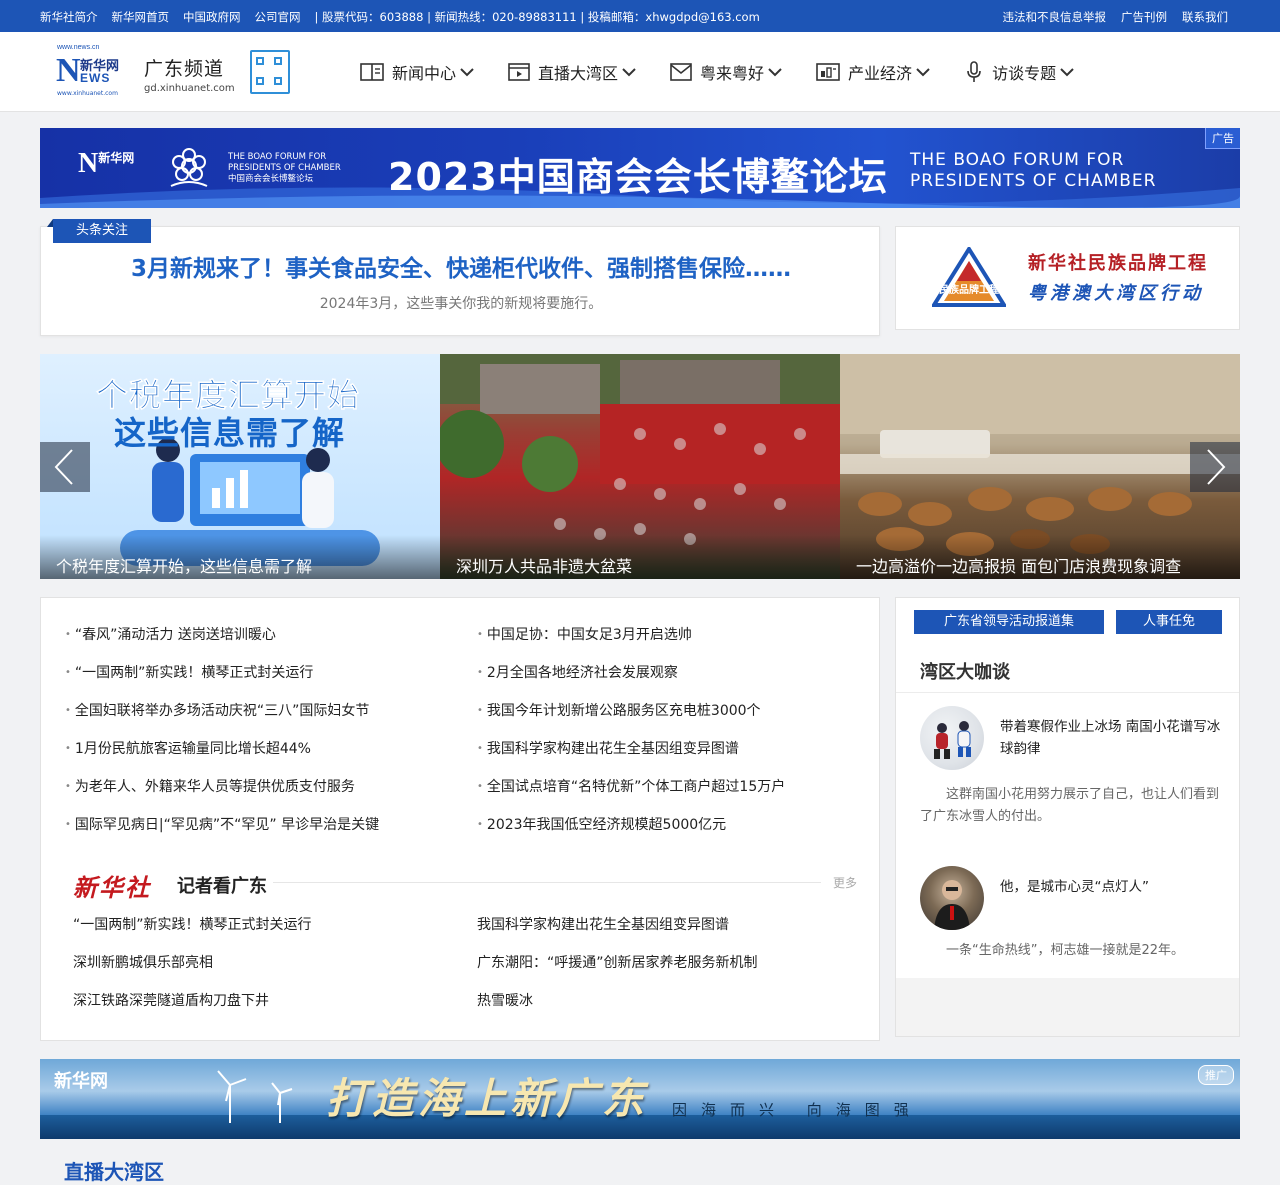 This screenshot has width=1280, height=1185. What do you see at coordinates (189, 88) in the screenshot?
I see `channel-url: gd.xinhuanet.com` at bounding box center [189, 88].